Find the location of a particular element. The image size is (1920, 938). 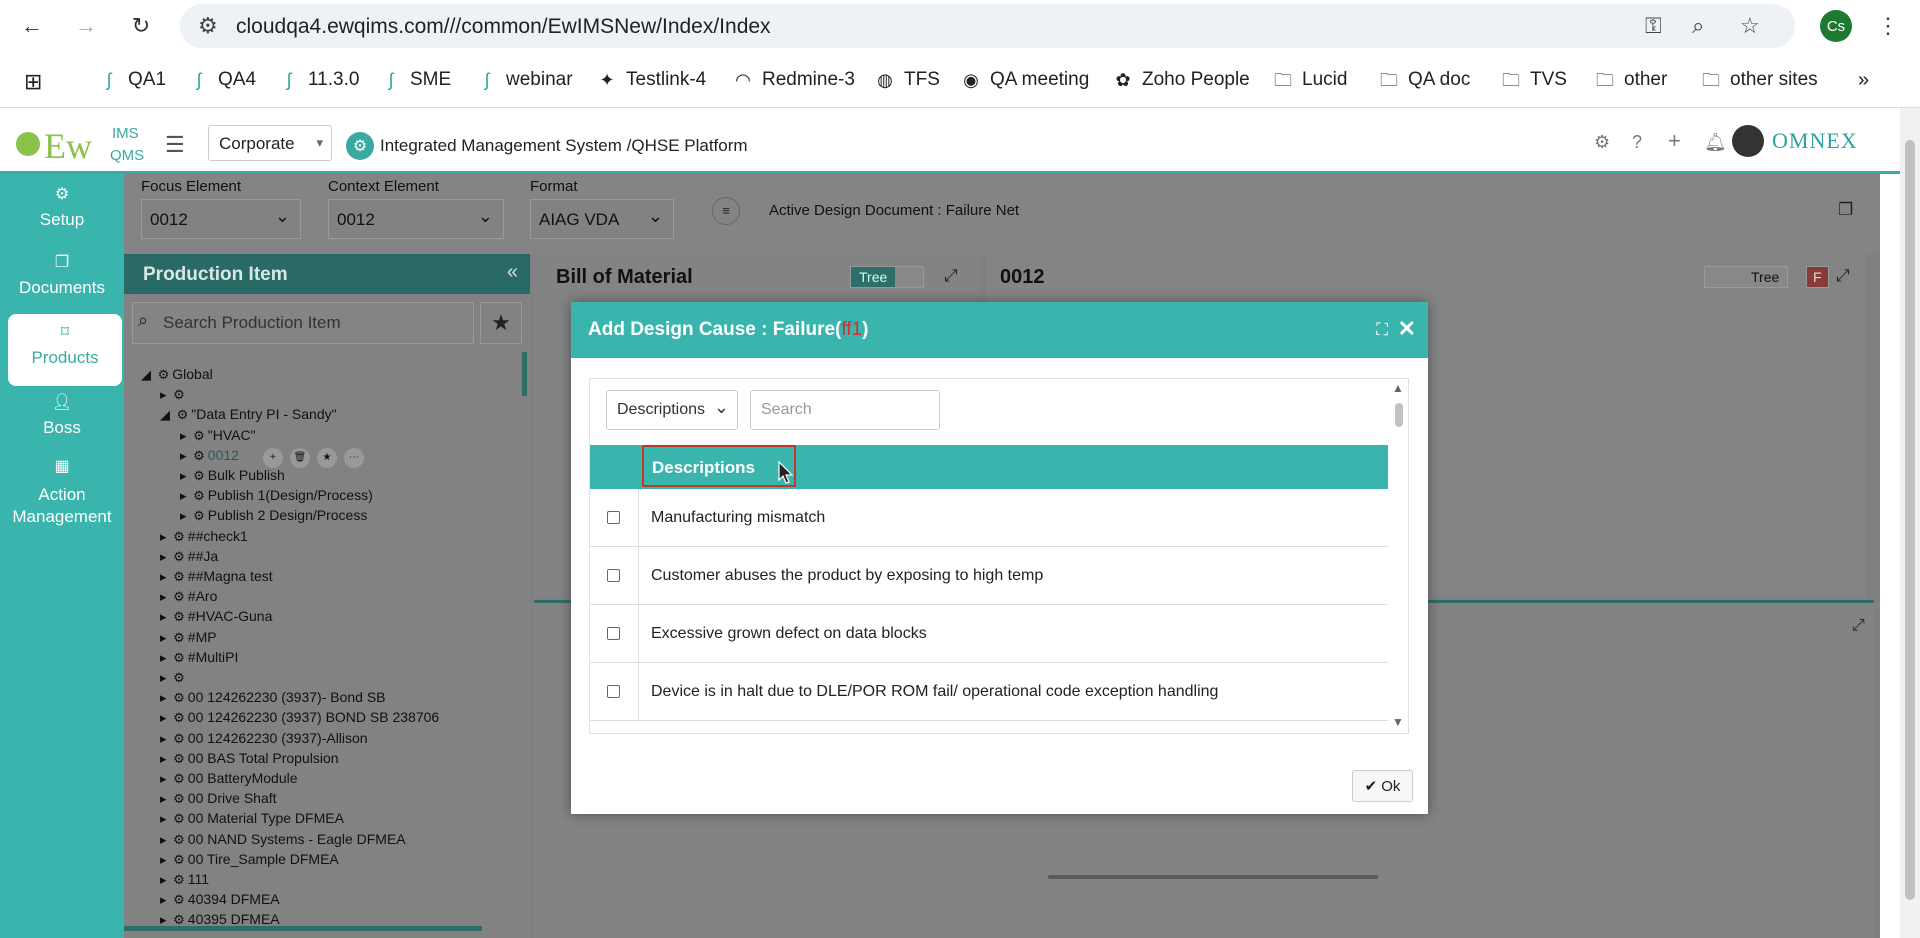

tree-node: ▸ ⚙ #Aro is located at coordinates (188, 596).